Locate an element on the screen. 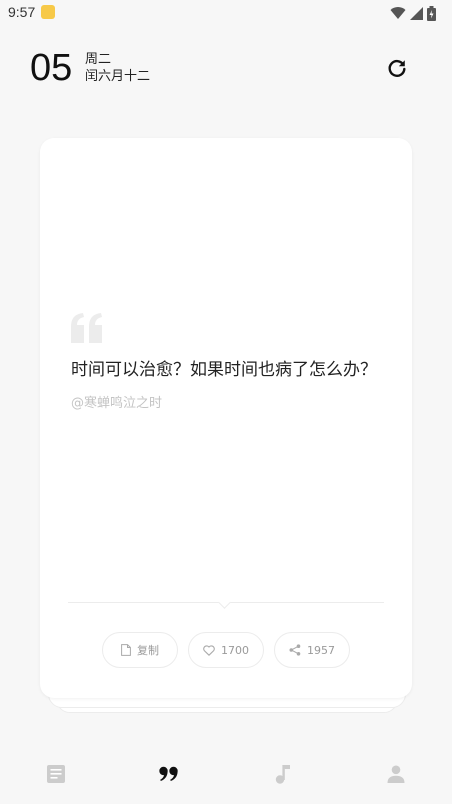  open-quote-icon is located at coordinates (86, 328).